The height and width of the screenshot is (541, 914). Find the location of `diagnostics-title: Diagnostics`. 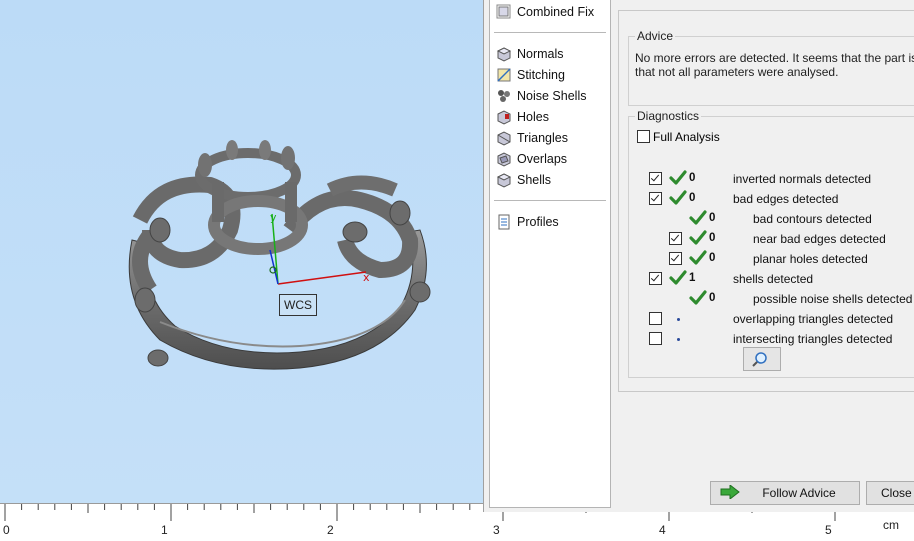

diagnostics-title: Diagnostics is located at coordinates (668, 116).